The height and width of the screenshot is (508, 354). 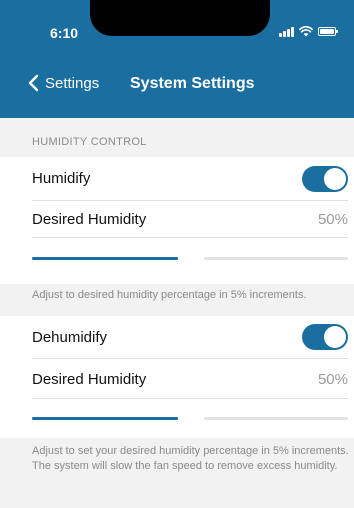 What do you see at coordinates (89, 219) in the screenshot?
I see `desired-humidity-label: Desired Humidity` at bounding box center [89, 219].